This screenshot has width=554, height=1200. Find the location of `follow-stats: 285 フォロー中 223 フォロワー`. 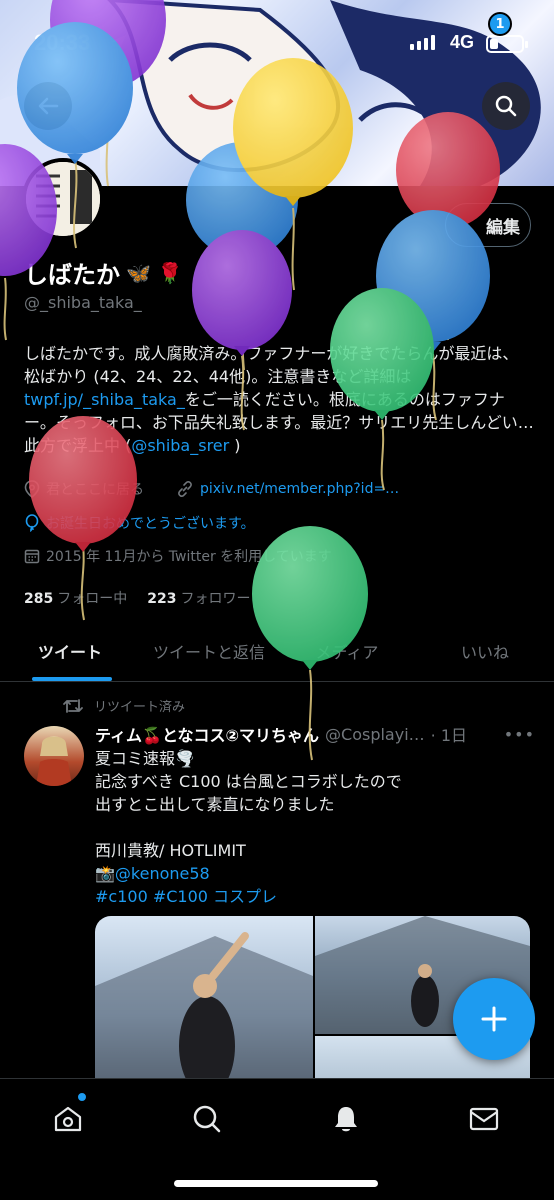

follow-stats: 285 フォロー中 223 フォロワー is located at coordinates (137, 598).